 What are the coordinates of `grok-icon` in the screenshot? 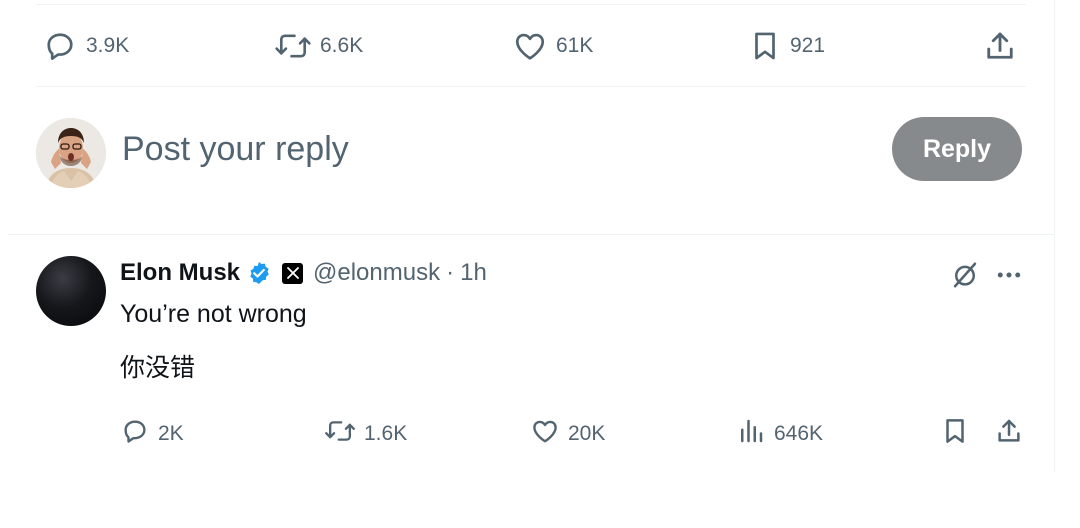 It's located at (965, 277).